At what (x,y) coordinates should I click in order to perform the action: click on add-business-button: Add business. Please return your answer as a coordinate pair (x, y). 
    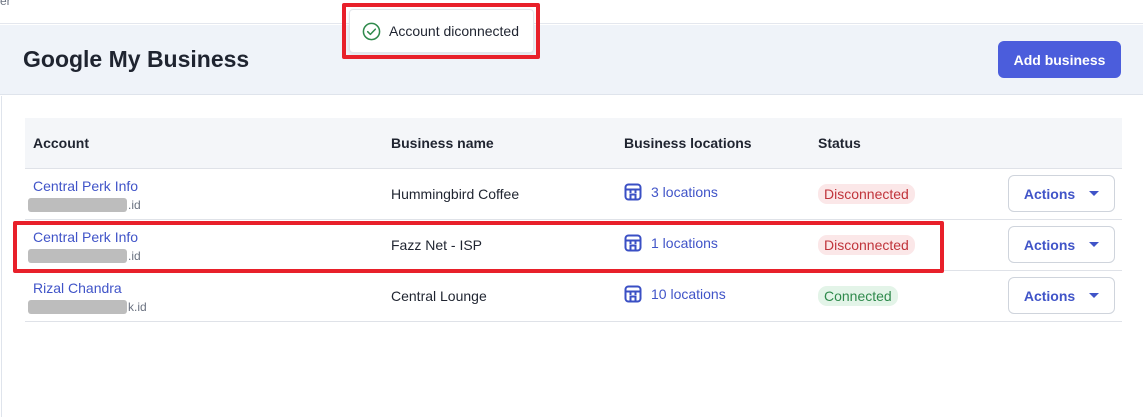
    Looking at the image, I should click on (1059, 59).